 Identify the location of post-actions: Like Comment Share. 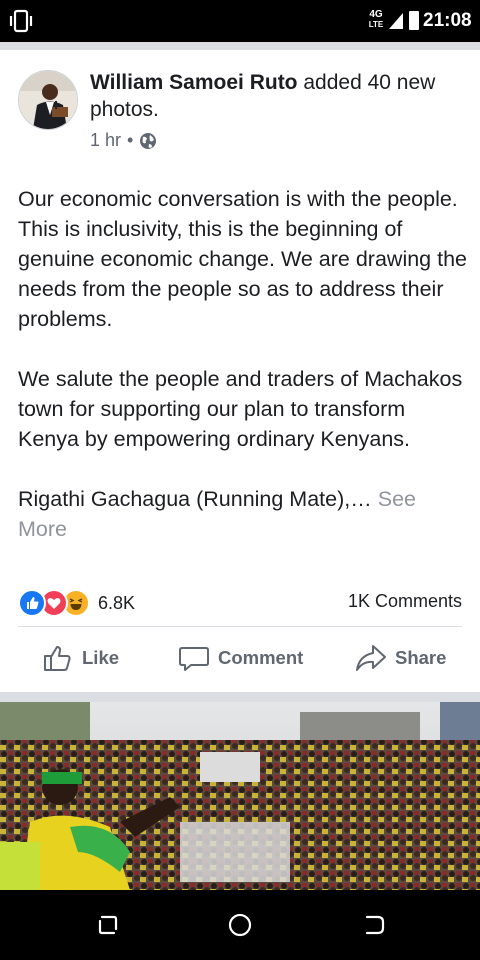
(240, 660).